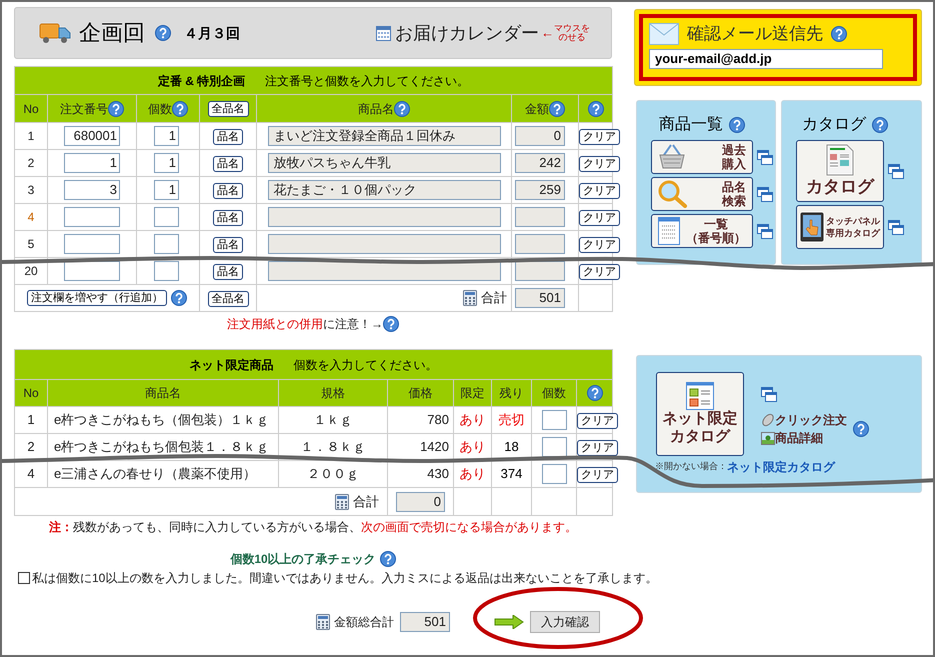 Image resolution: width=935 pixels, height=657 pixels. I want to click on amount-field: 259, so click(540, 190).